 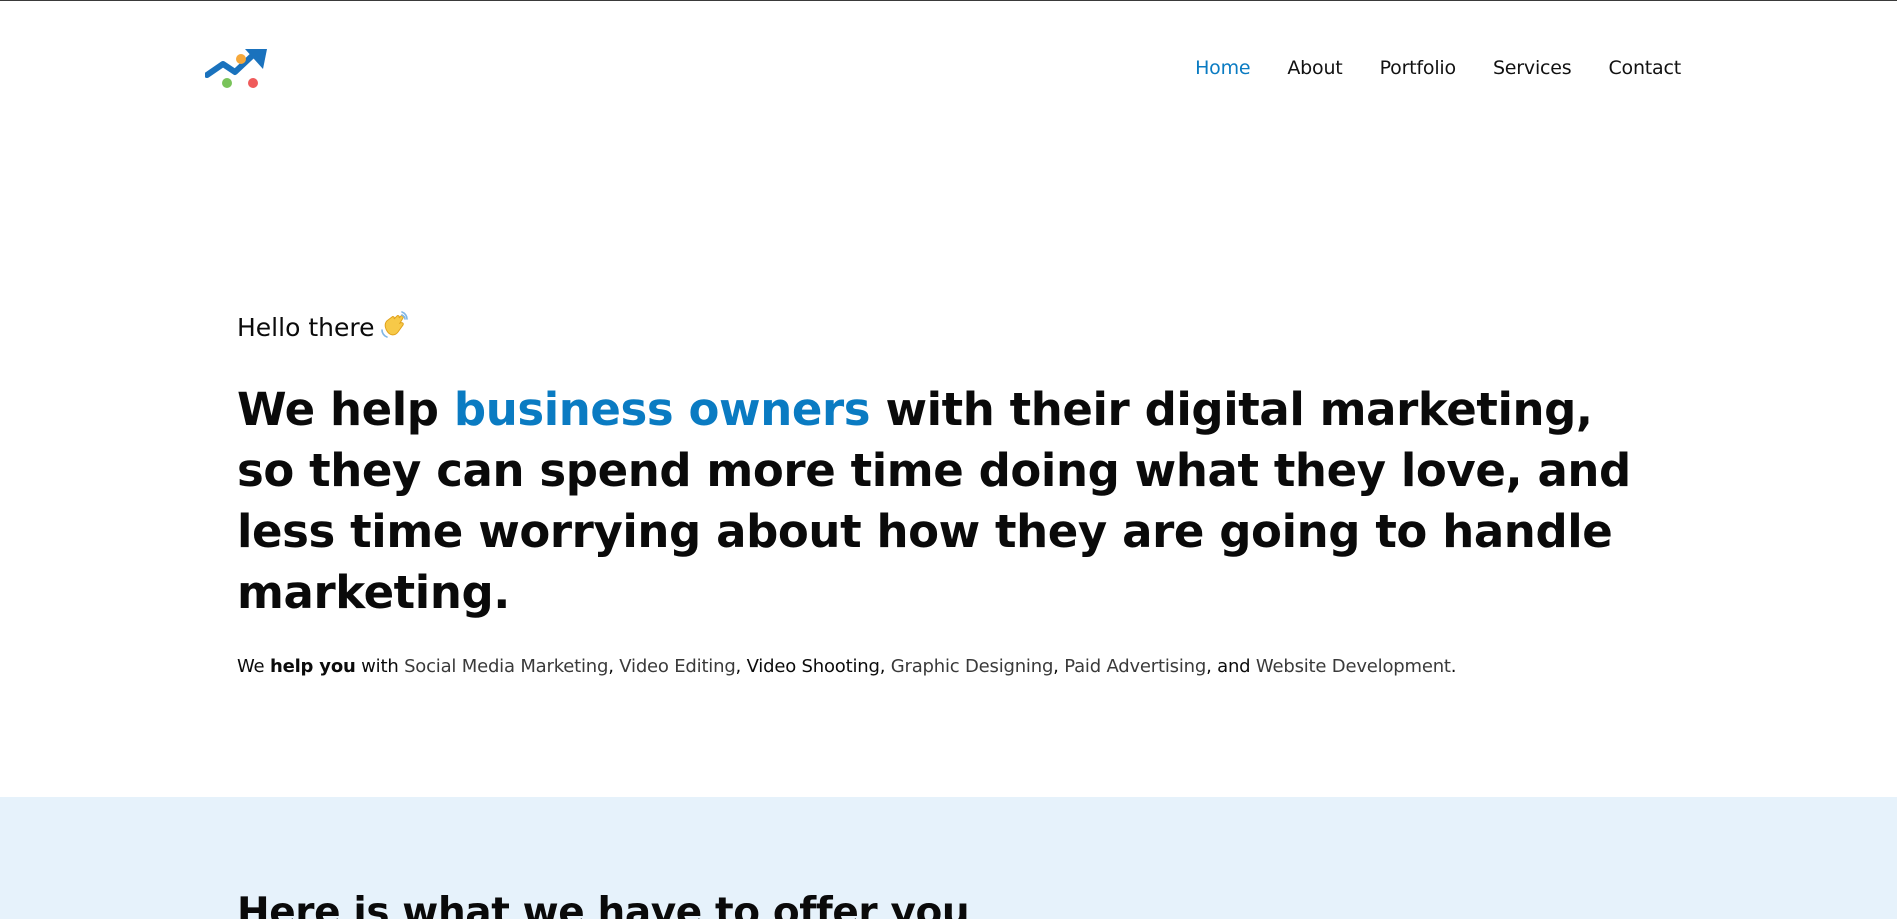 I want to click on main-nav: Home About Portfolio Services Contact, so click(x=1438, y=68).